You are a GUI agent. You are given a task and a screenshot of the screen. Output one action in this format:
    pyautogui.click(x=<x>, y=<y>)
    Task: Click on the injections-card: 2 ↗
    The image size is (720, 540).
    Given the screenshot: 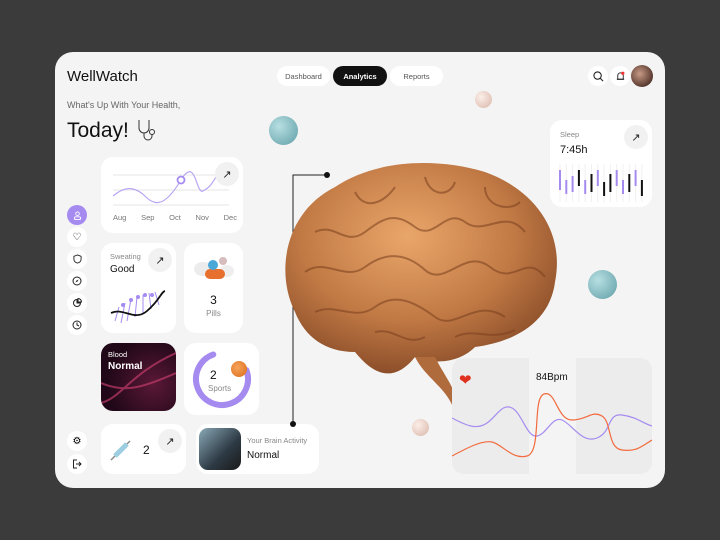 What is the action you would take?
    pyautogui.click(x=143, y=449)
    